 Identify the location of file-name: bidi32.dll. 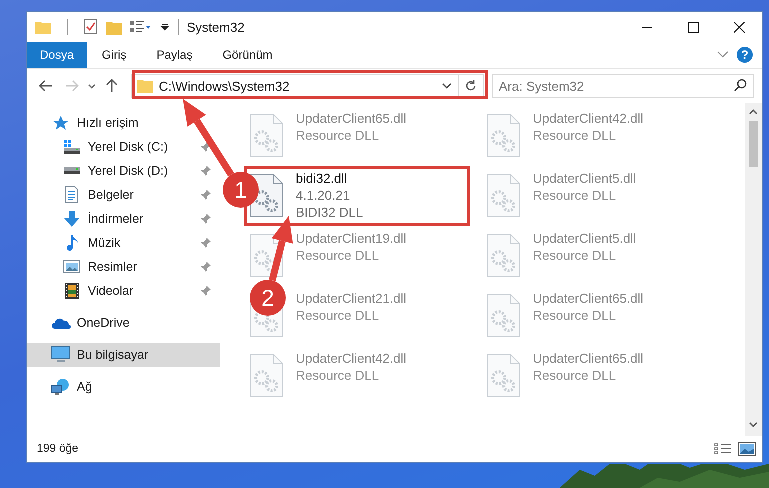
(330, 178).